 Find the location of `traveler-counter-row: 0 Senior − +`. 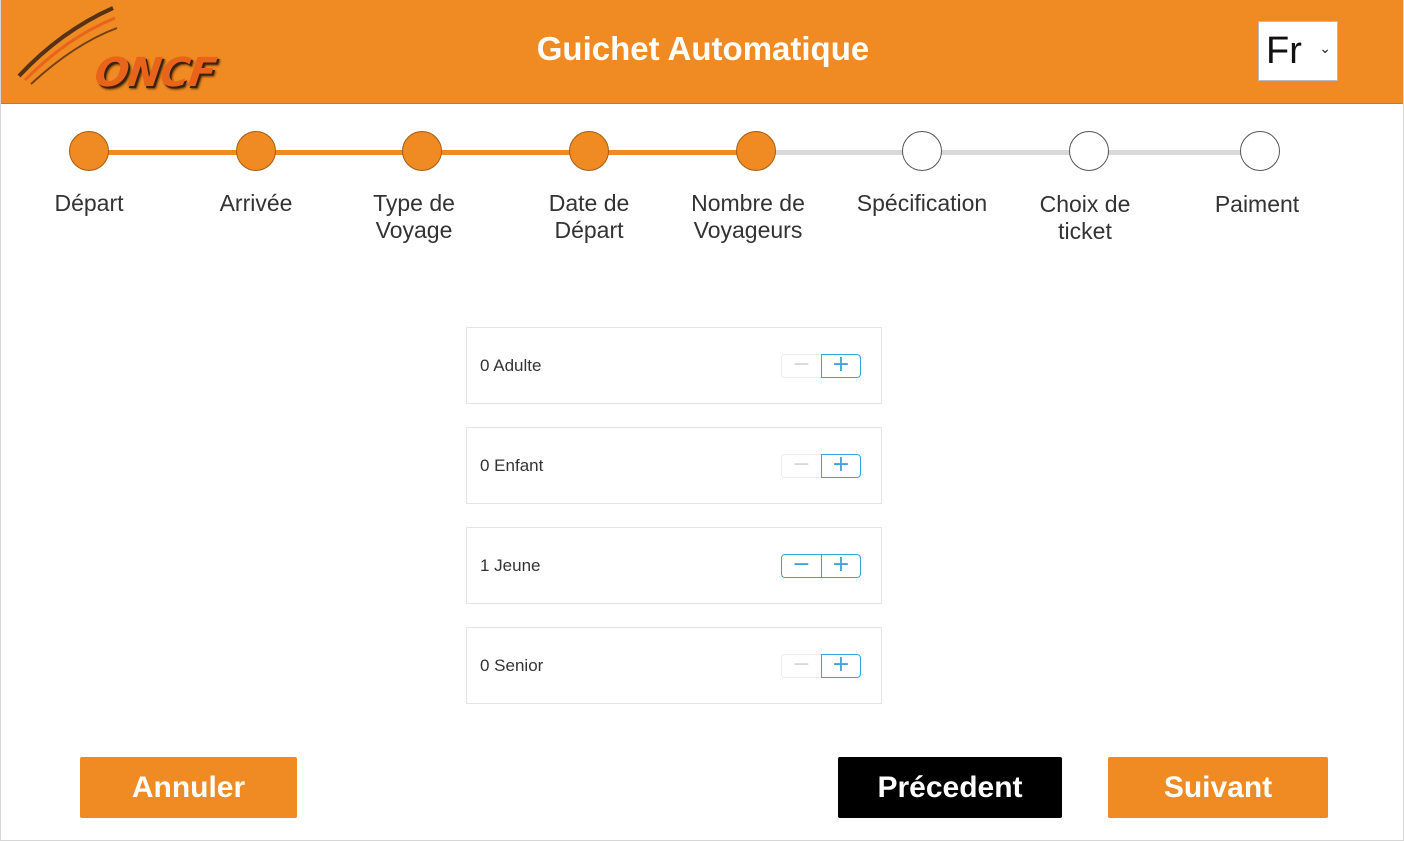

traveler-counter-row: 0 Senior − + is located at coordinates (674, 665).